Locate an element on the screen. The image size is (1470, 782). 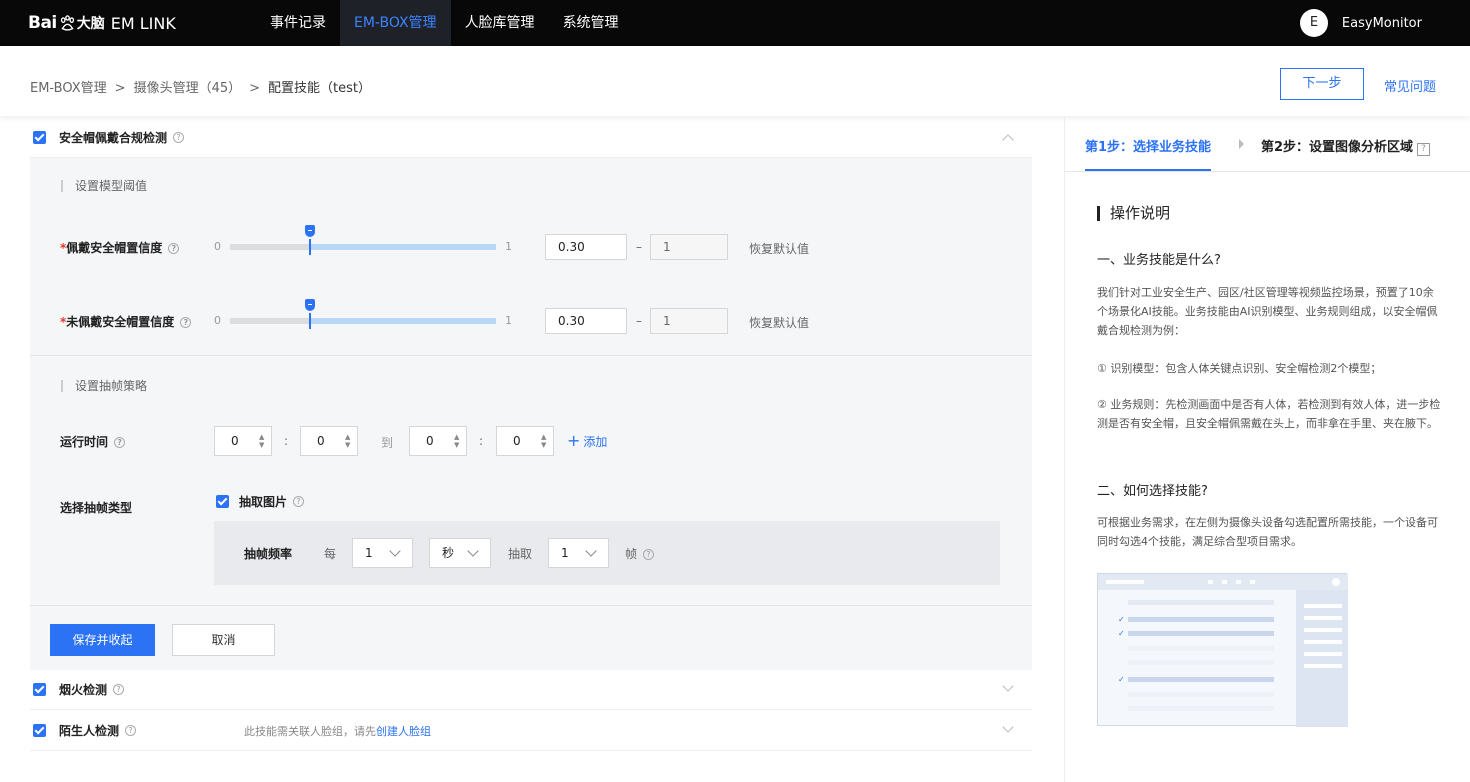
extract-label: 抽取 is located at coordinates (520, 554).